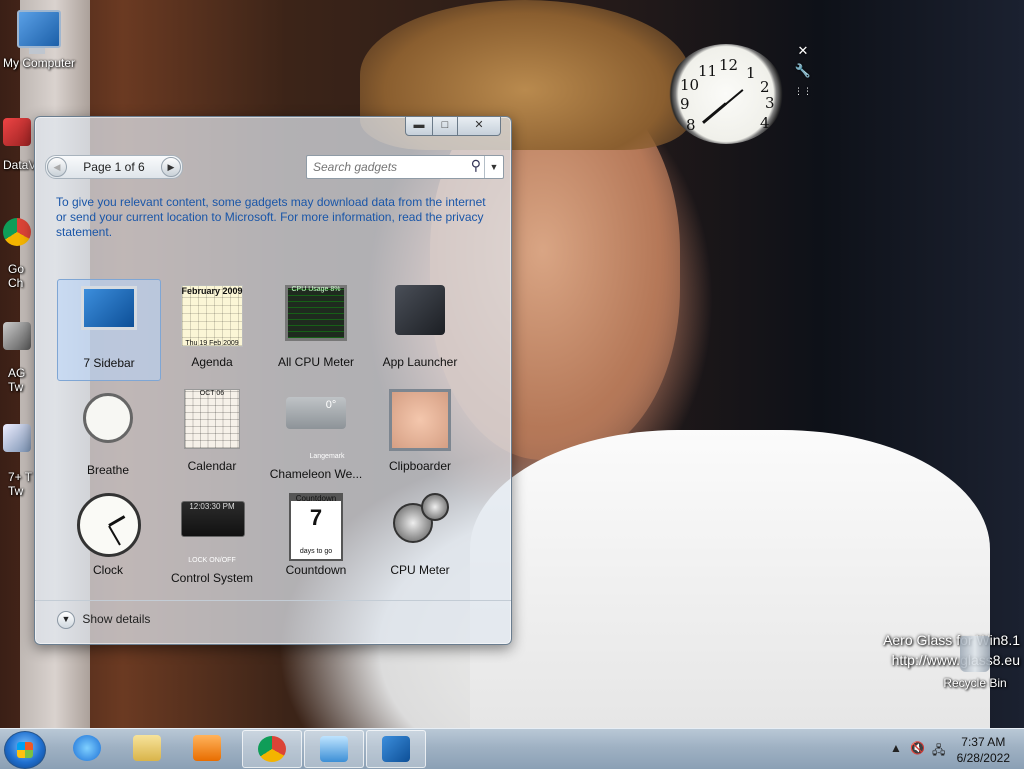 This screenshot has height=769, width=1024. I want to click on gadget-cpu-meter: CPU Meter, so click(420, 537).